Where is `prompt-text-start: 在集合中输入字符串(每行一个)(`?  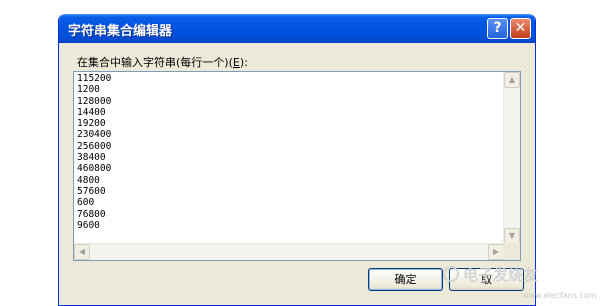 prompt-text-start: 在集合中输入字符串(每行一个)( is located at coordinates (155, 62).